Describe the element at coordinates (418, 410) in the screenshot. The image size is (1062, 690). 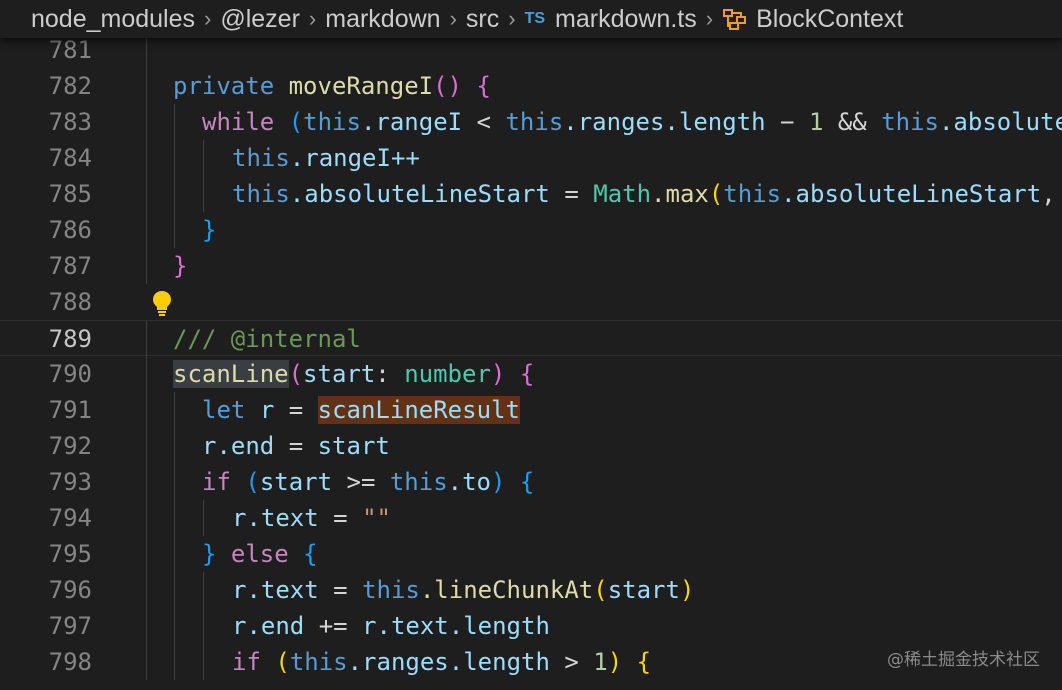
I see `highlighted-word: scanLineResult` at that location.